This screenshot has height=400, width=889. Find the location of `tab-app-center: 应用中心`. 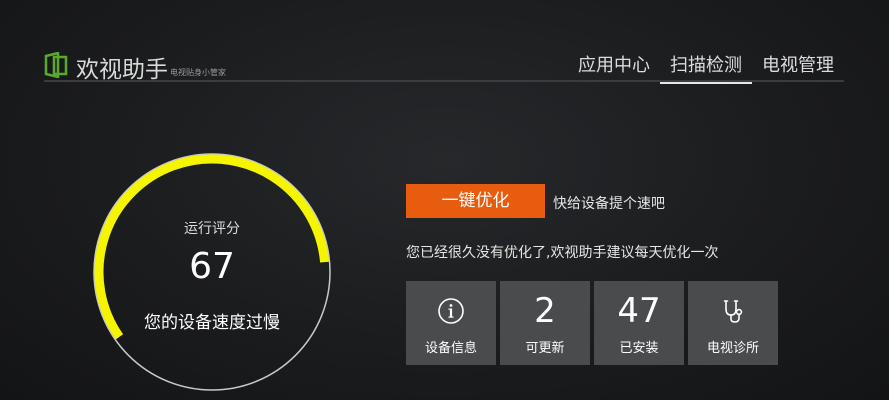

tab-app-center: 应用中心 is located at coordinates (614, 63).